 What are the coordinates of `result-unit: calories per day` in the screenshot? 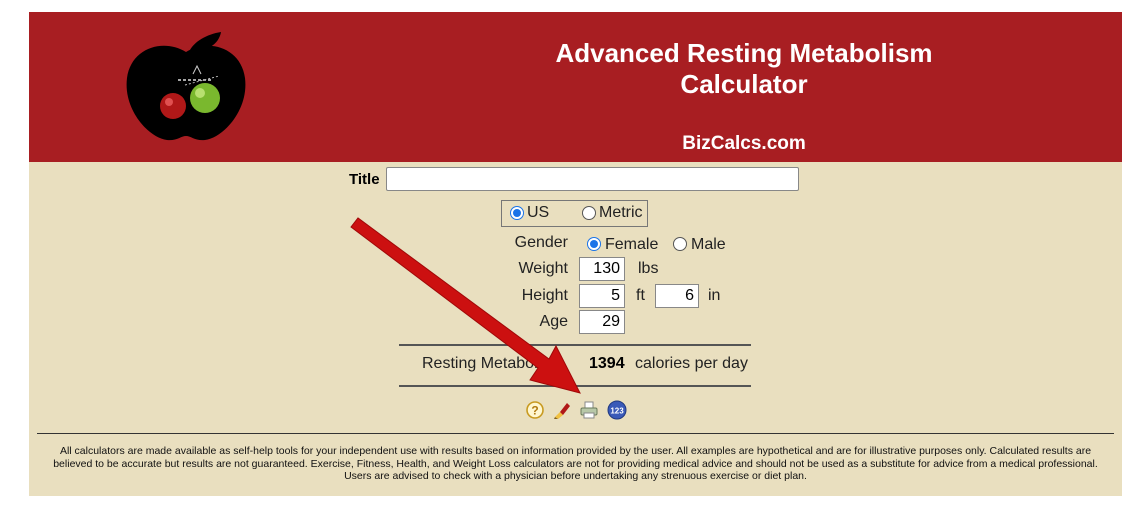 It's located at (691, 363).